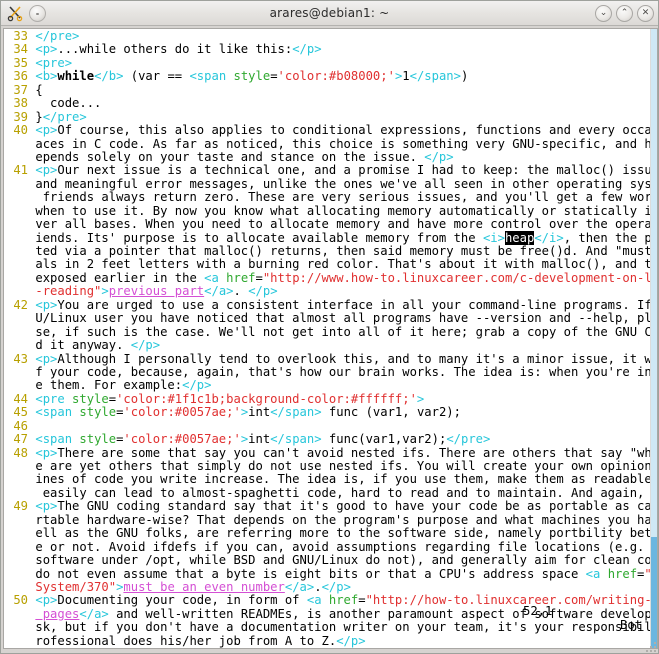  What do you see at coordinates (21, 358) in the screenshot?
I see `line-number: 43` at bounding box center [21, 358].